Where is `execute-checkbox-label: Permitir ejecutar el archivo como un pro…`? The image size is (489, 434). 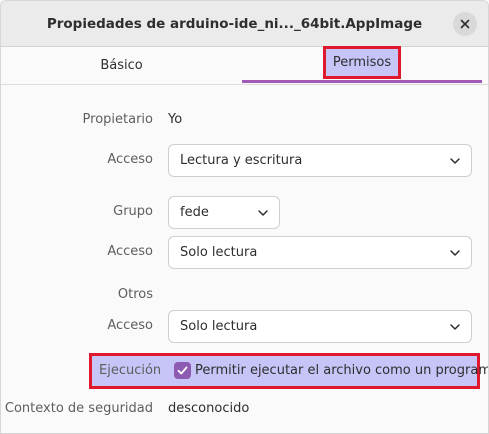 execute-checkbox-label: Permitir ejecutar el archivo como un pro… is located at coordinates (341, 371).